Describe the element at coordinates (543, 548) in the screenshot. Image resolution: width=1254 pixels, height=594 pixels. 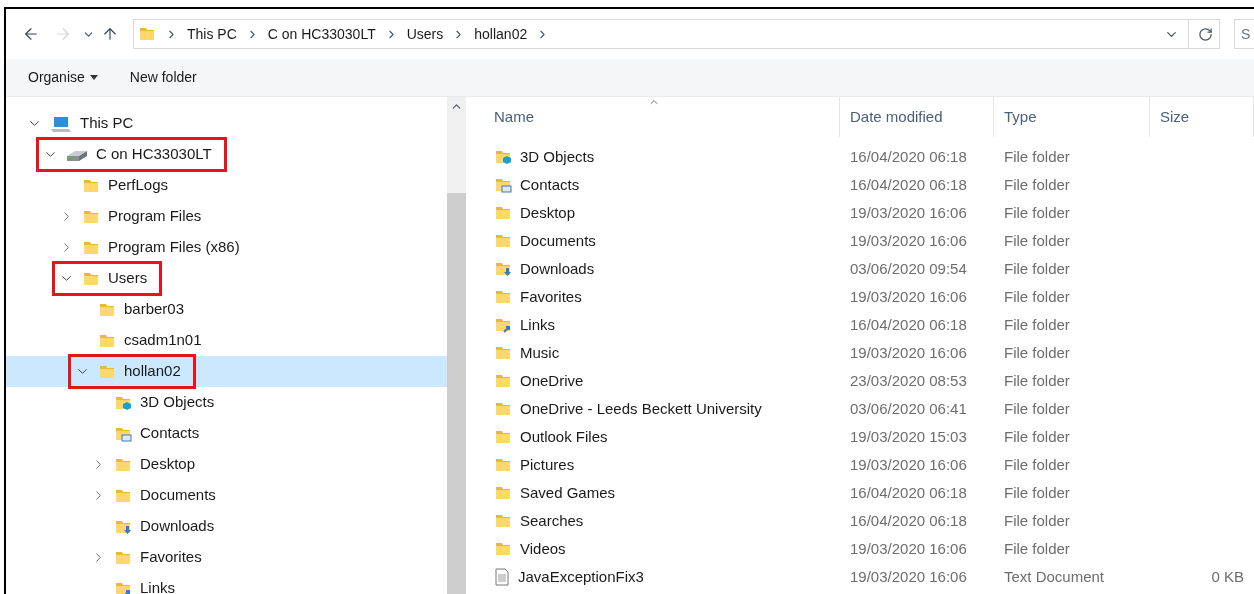
I see `file-name: Videos` at that location.